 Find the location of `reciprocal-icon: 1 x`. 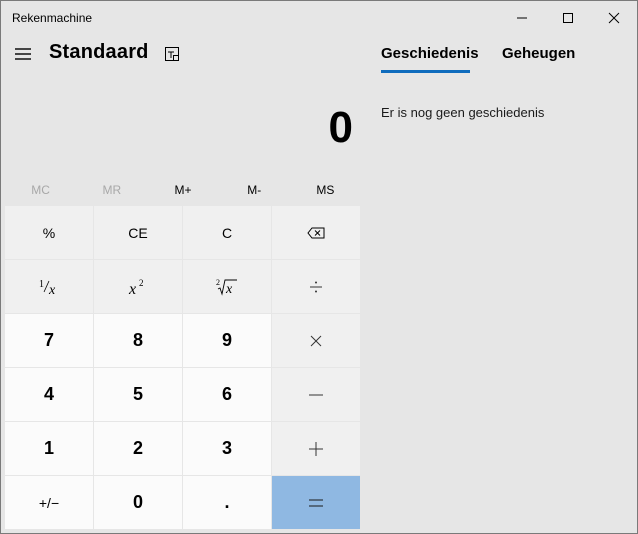

reciprocal-icon: 1 x is located at coordinates (47, 287).